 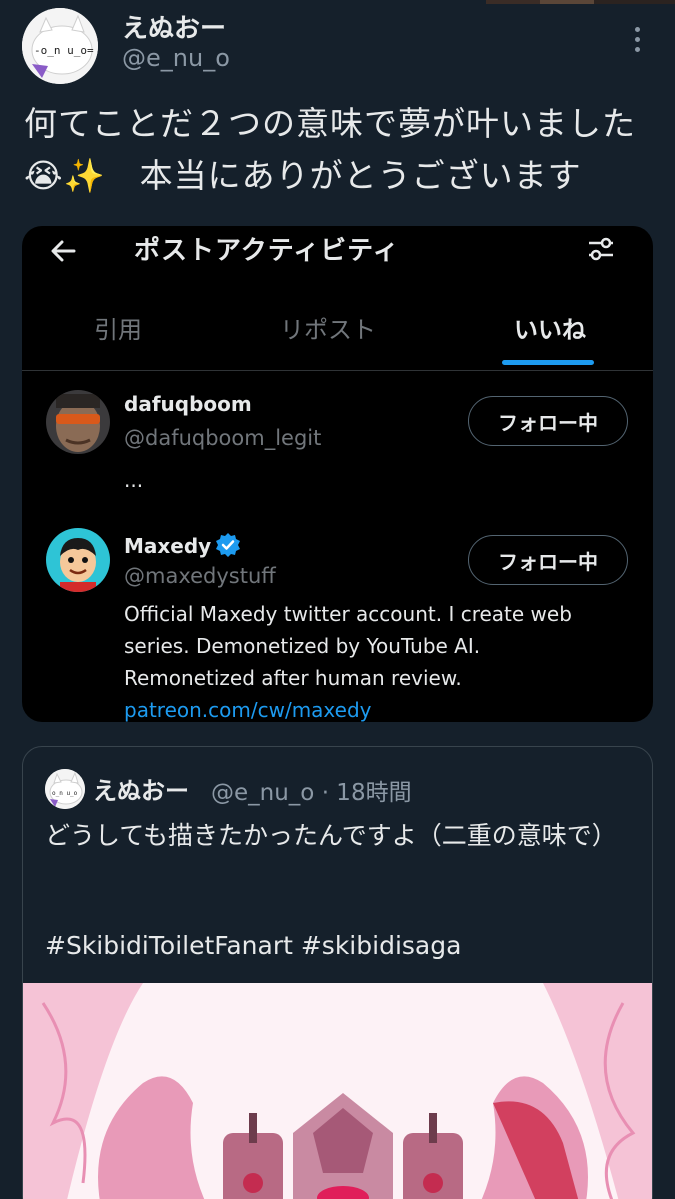 What do you see at coordinates (168, 546) in the screenshot?
I see `user-name-text: Maxedy` at bounding box center [168, 546].